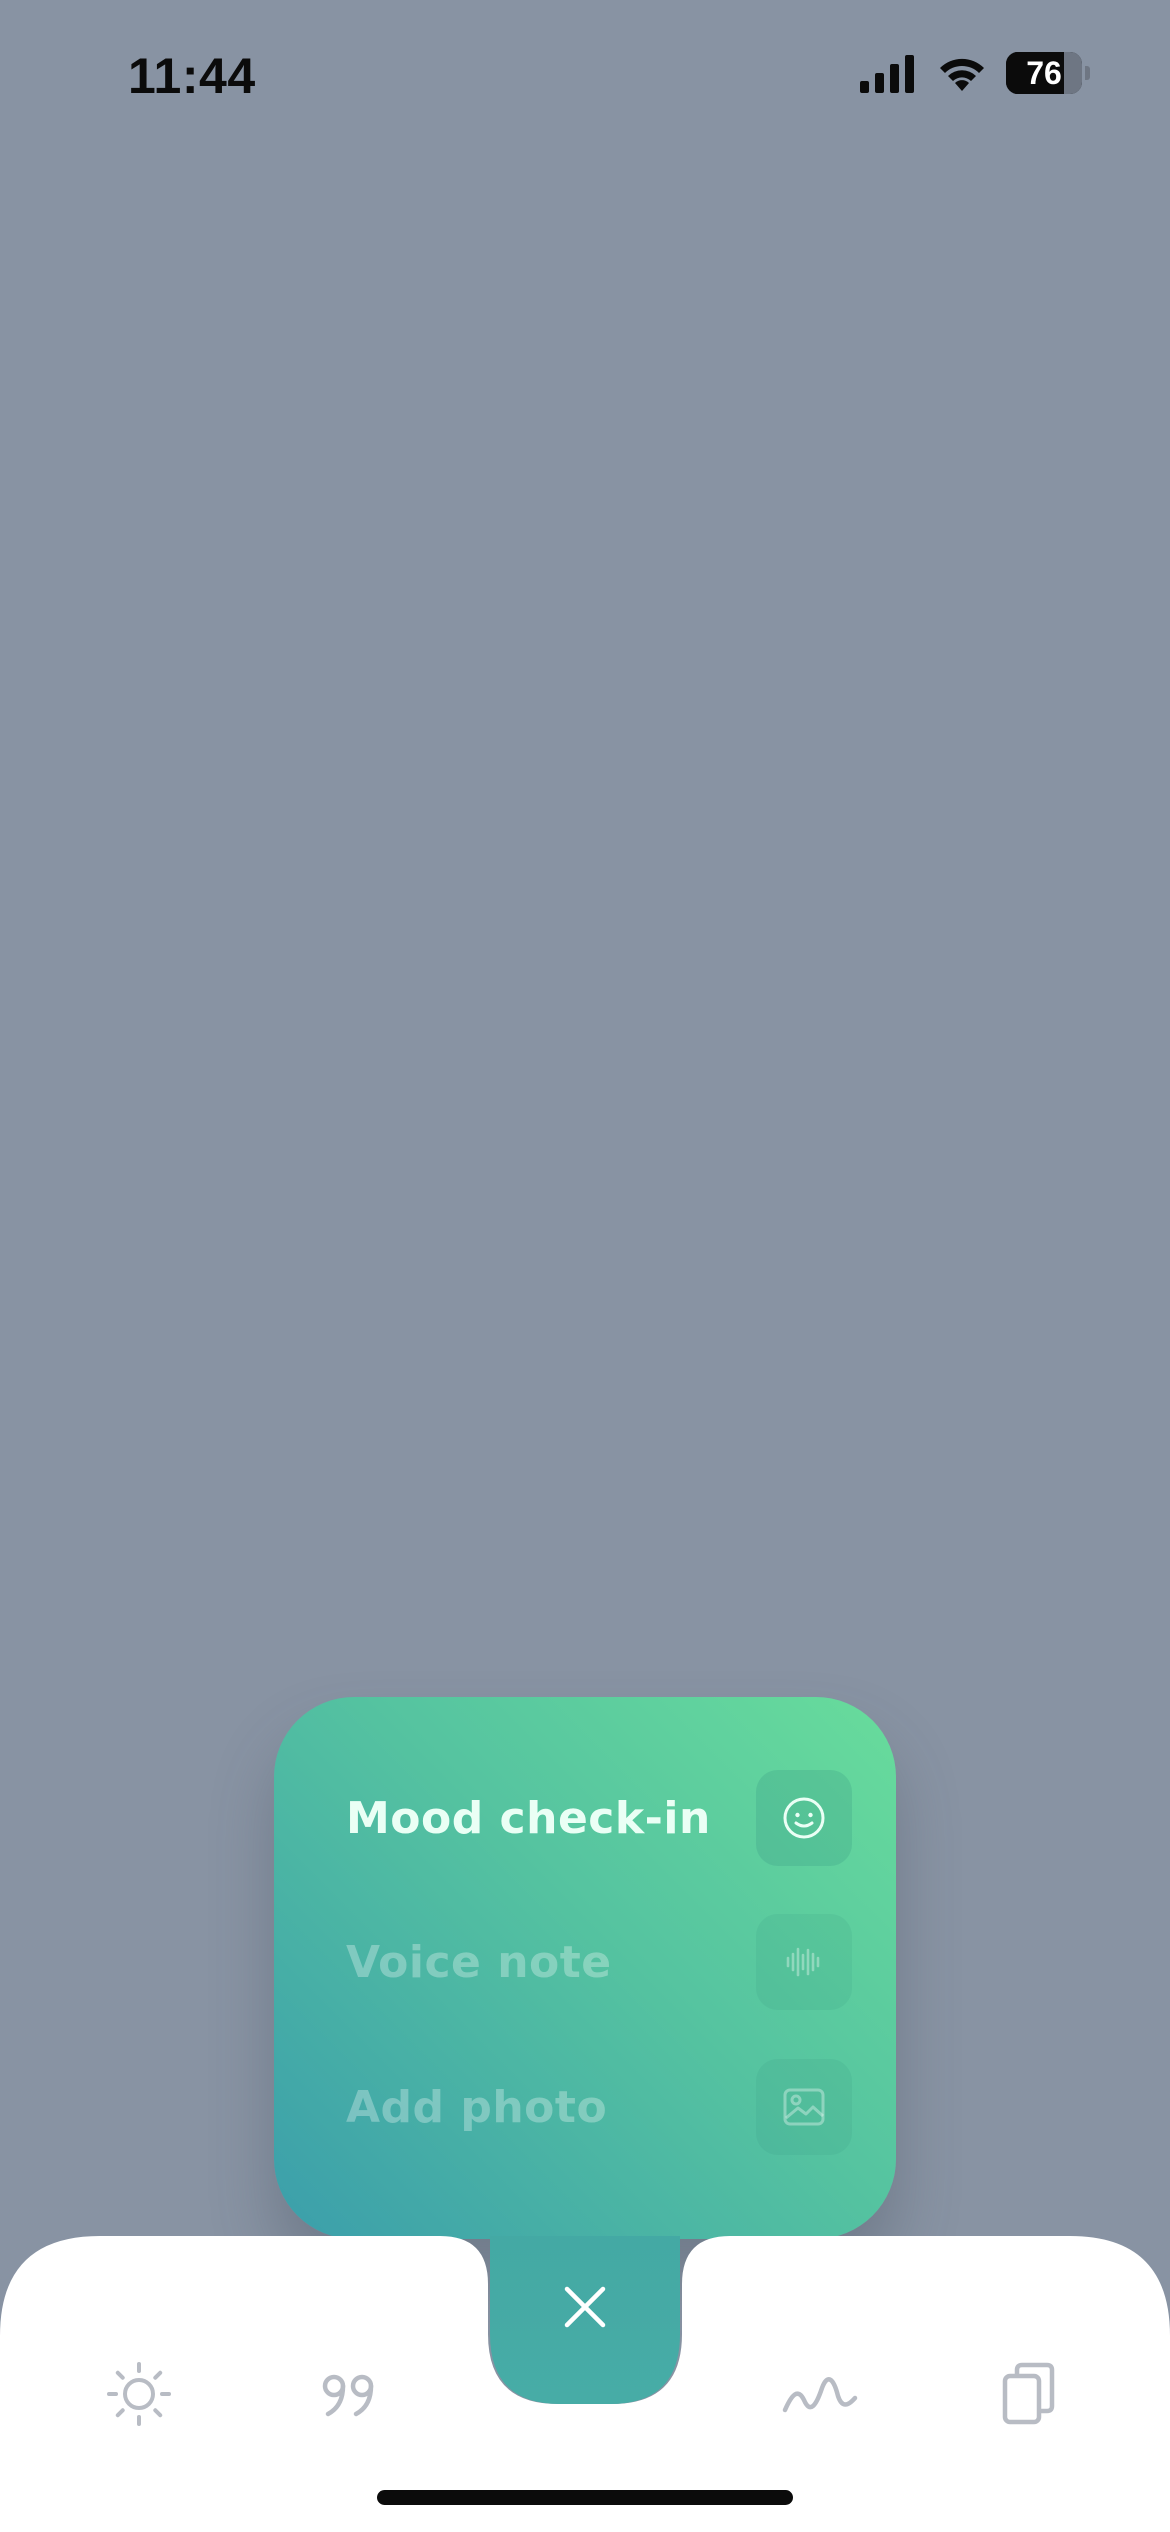 The width and height of the screenshot is (1170, 2532). I want to click on signal-icon, so click(887, 74).